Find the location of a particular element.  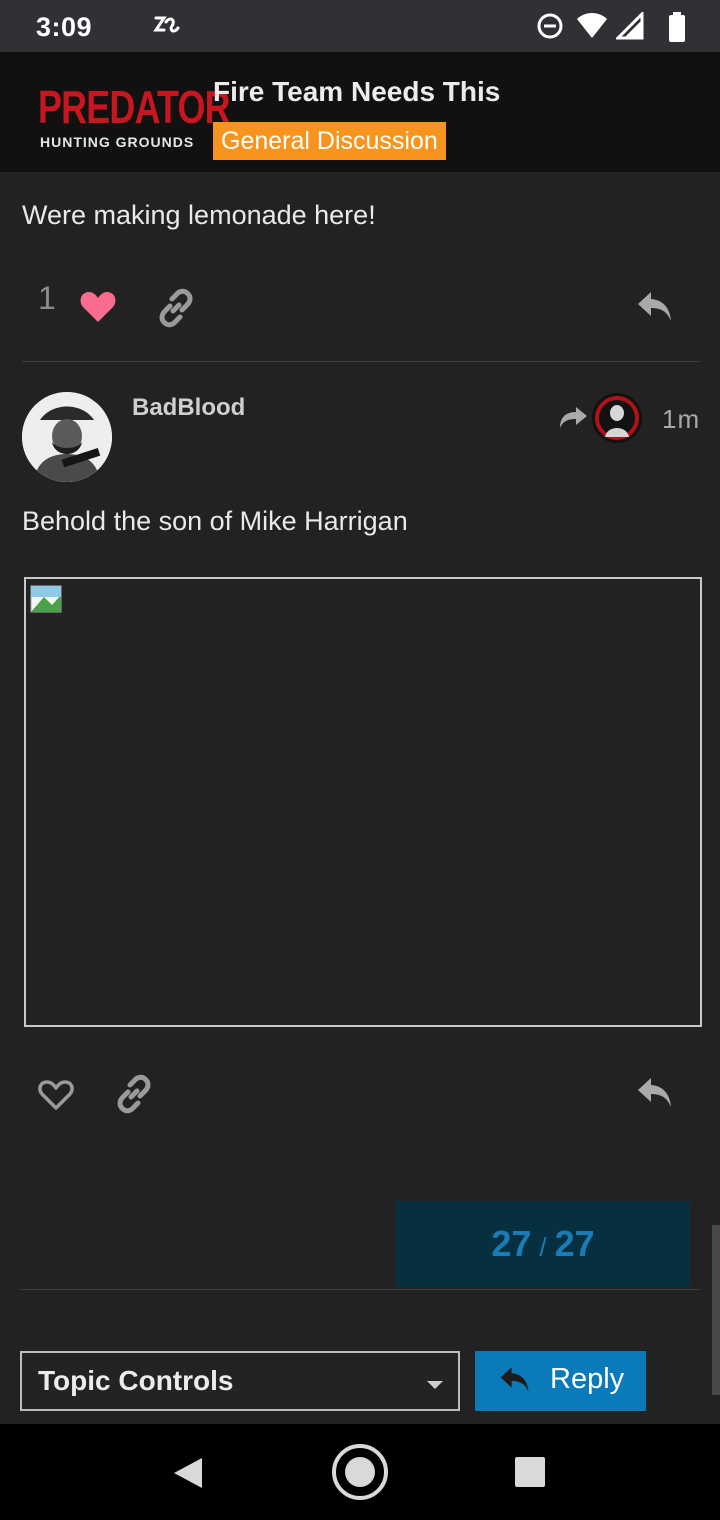

heart-outline-icon is located at coordinates (56, 1097).